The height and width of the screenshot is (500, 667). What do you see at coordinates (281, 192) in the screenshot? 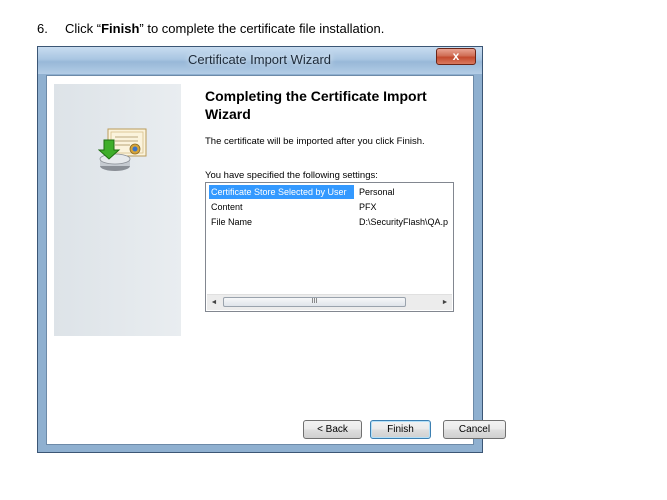
I see `setting-key: Certificate Store Selected by User` at bounding box center [281, 192].